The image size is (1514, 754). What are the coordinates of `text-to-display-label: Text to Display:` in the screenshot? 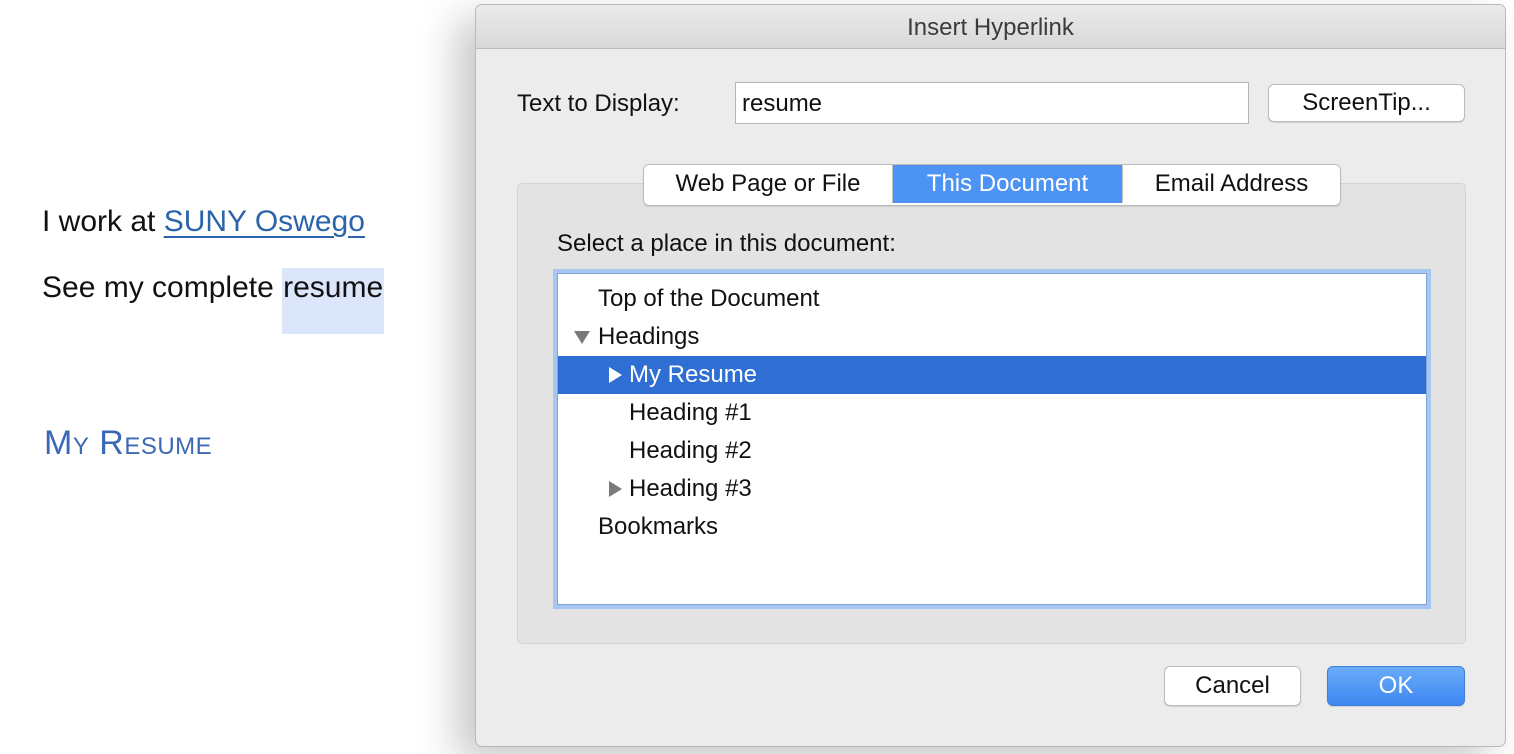 It's located at (598, 103).